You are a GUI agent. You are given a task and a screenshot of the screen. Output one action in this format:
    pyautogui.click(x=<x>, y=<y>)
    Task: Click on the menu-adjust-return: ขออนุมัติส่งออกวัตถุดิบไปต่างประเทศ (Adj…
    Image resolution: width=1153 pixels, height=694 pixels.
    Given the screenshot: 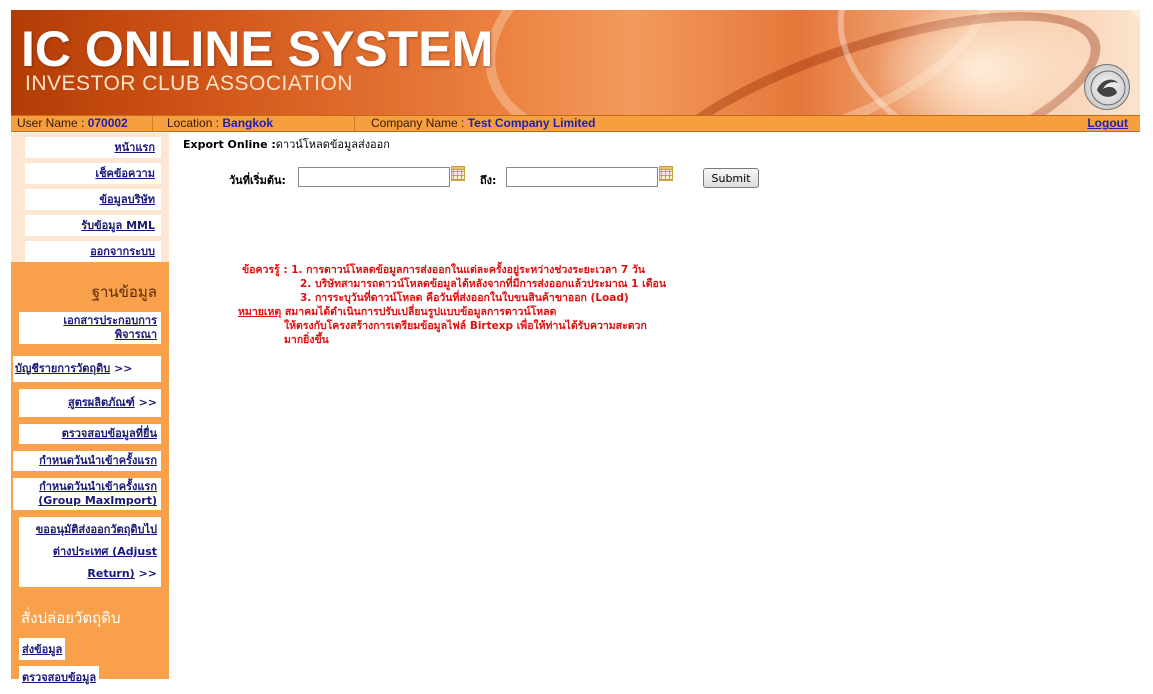 What is the action you would take?
    pyautogui.click(x=90, y=552)
    